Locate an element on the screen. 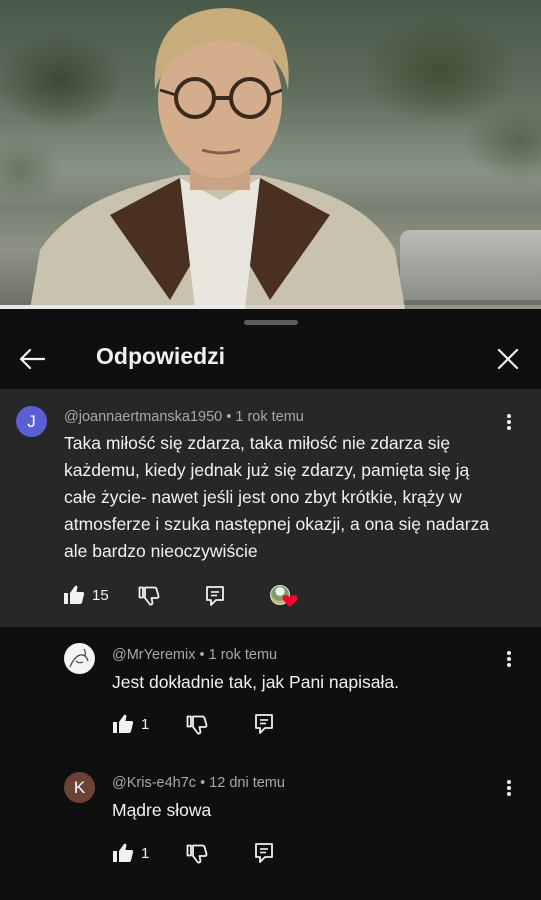 The height and width of the screenshot is (900, 541). panel-header: Odpowiedzi is located at coordinates (270, 359).